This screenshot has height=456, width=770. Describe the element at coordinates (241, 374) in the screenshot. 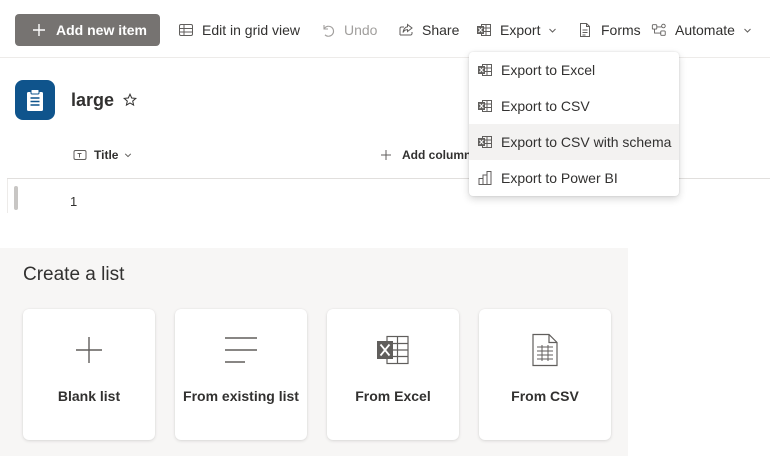

I see `from-existing-list-card: From existing list` at that location.